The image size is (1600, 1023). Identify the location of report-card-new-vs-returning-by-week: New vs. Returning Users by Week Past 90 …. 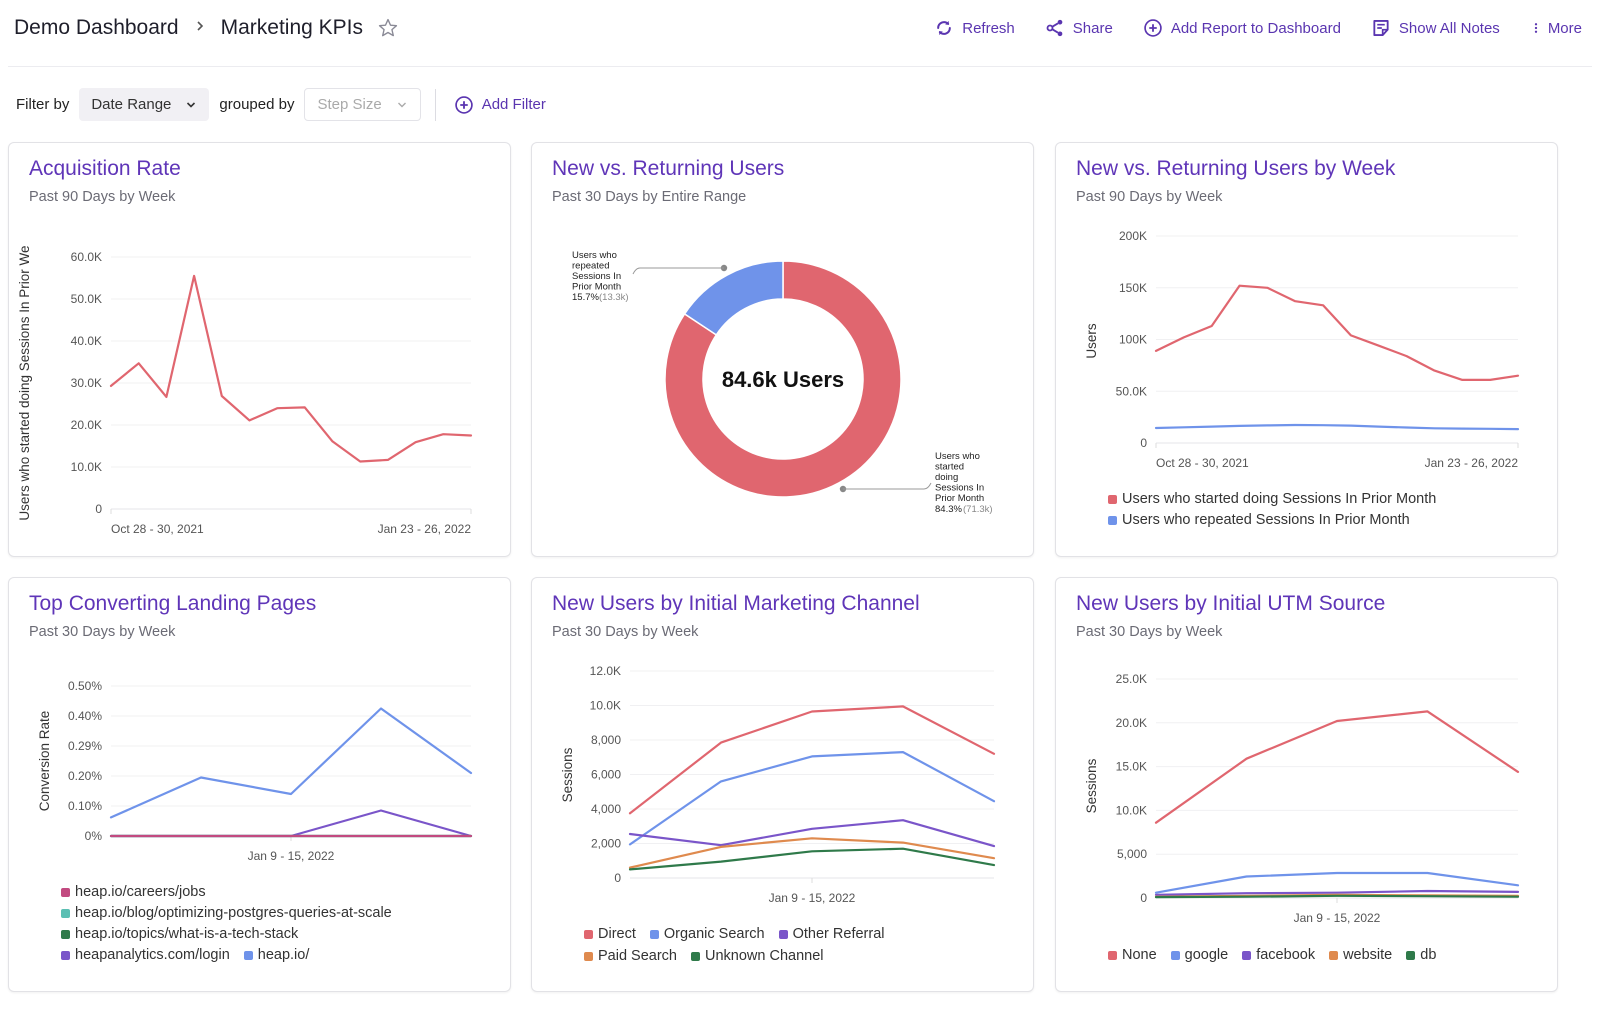
(1306, 349).